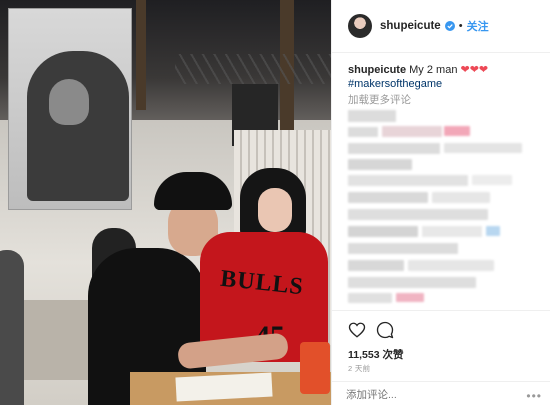 This screenshot has width=550, height=407. What do you see at coordinates (253, 69) in the screenshot?
I see `roof-truss` at bounding box center [253, 69].